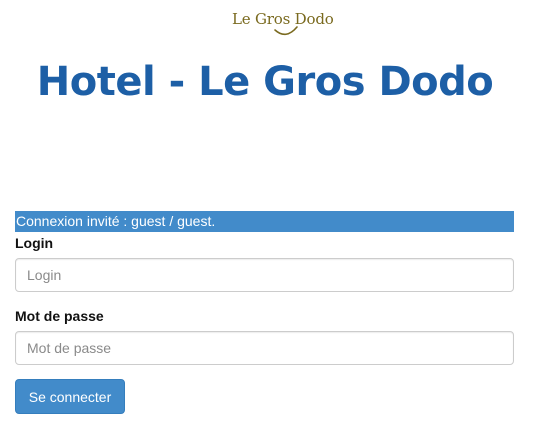  Describe the element at coordinates (281, 23) in the screenshot. I see `hotel-logo: Le Gros Dodo` at that location.